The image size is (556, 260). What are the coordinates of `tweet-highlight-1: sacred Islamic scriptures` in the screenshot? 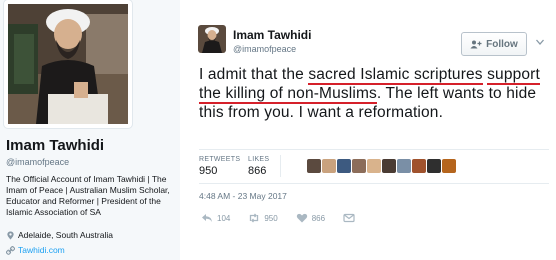 It's located at (395, 75).